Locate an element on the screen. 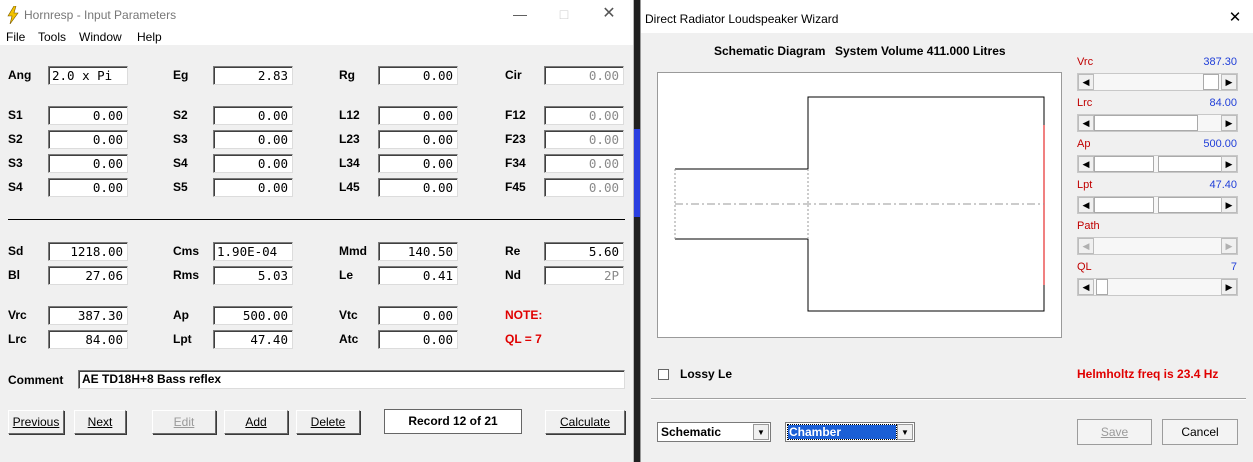  slider-ap: ◀ ▶ is located at coordinates (1157, 164).